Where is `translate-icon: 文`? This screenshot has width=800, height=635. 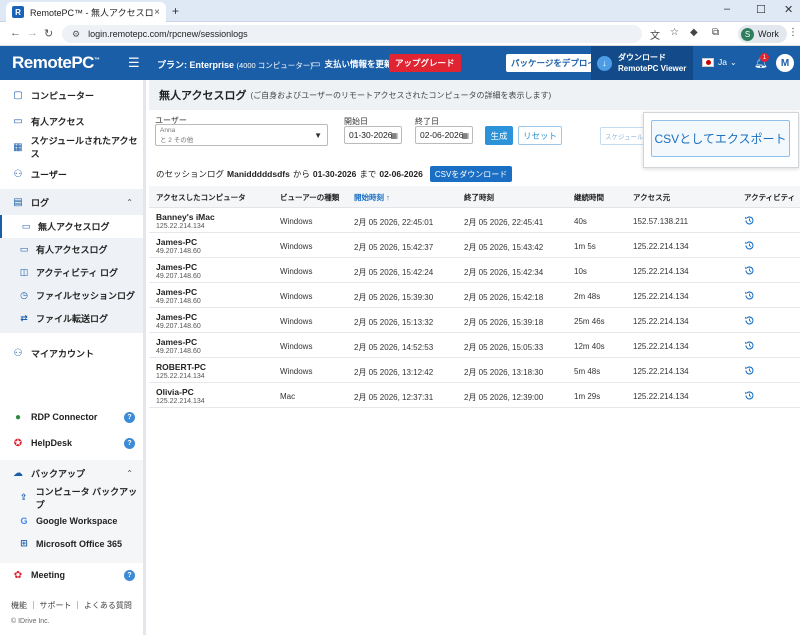
translate-icon: 文 is located at coordinates (655, 34).